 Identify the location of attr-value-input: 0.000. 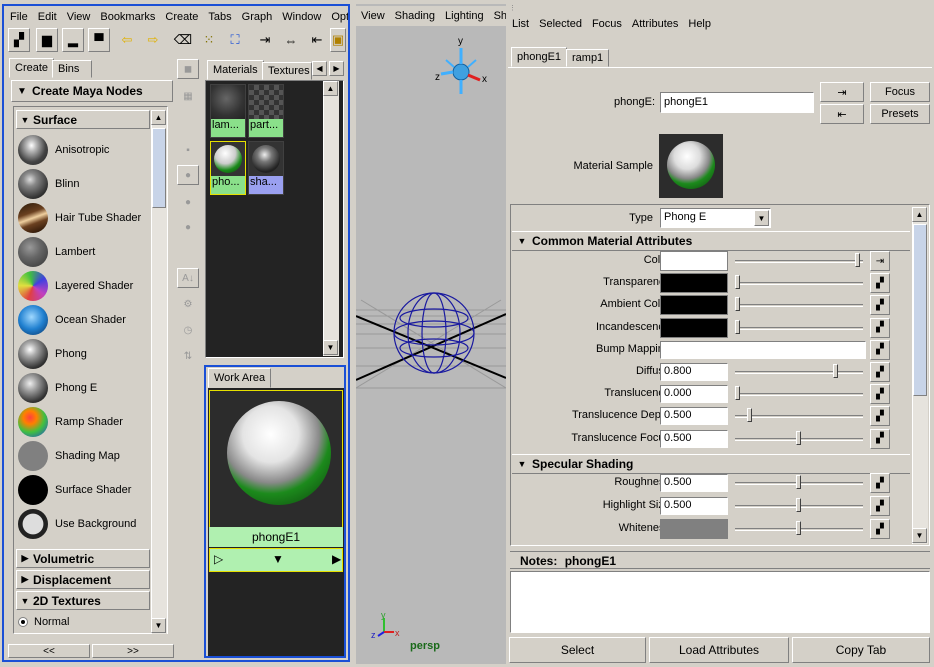
(694, 394).